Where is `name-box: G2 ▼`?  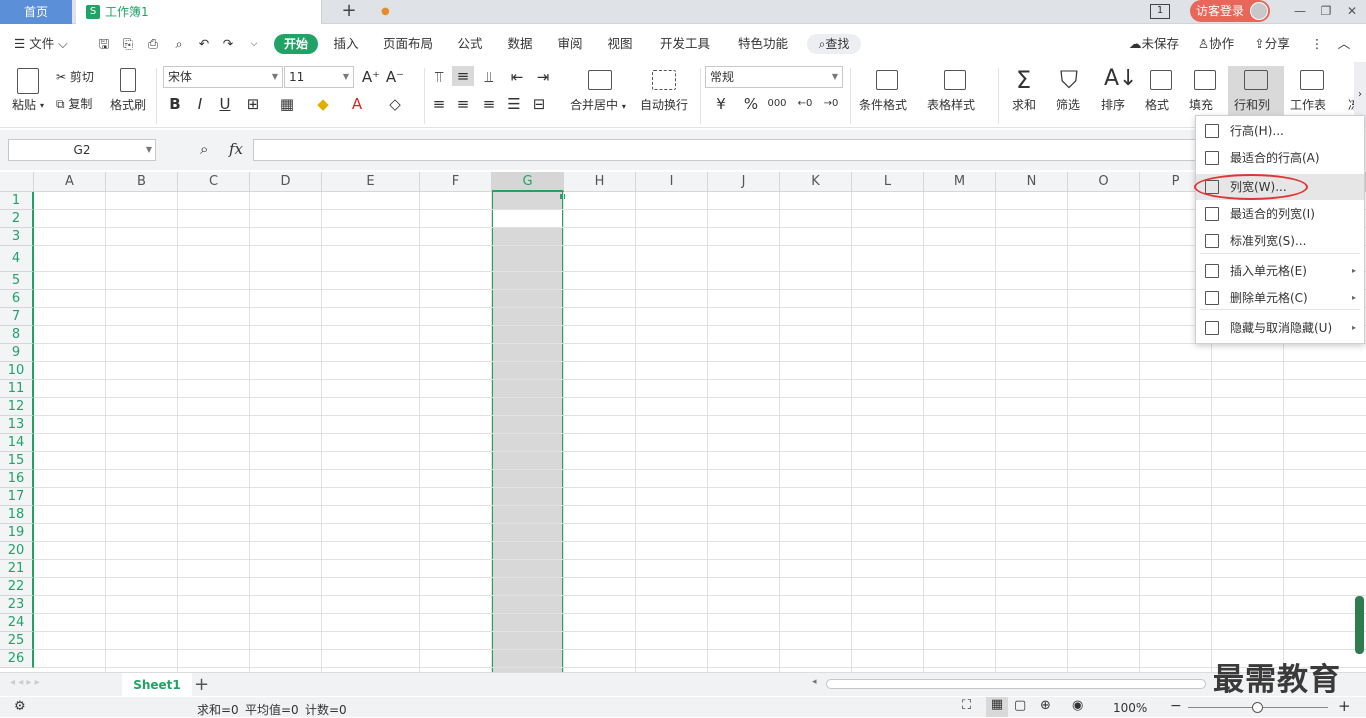 name-box: G2 ▼ is located at coordinates (82, 150).